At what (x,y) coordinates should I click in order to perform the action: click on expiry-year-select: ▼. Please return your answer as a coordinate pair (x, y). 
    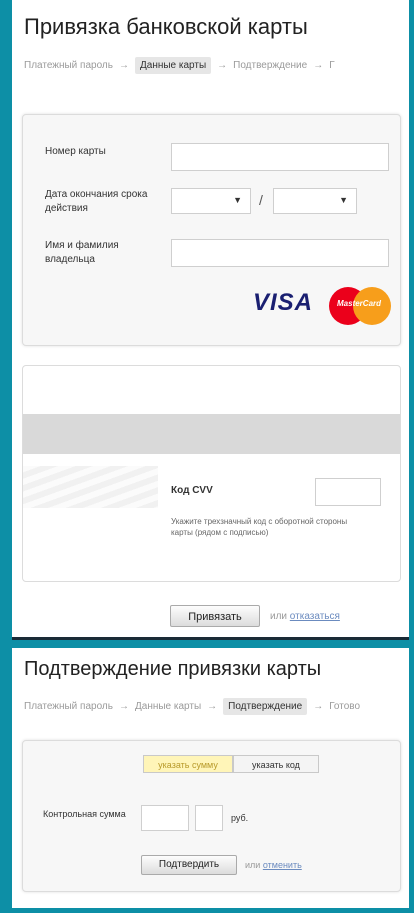
    Looking at the image, I should click on (315, 201).